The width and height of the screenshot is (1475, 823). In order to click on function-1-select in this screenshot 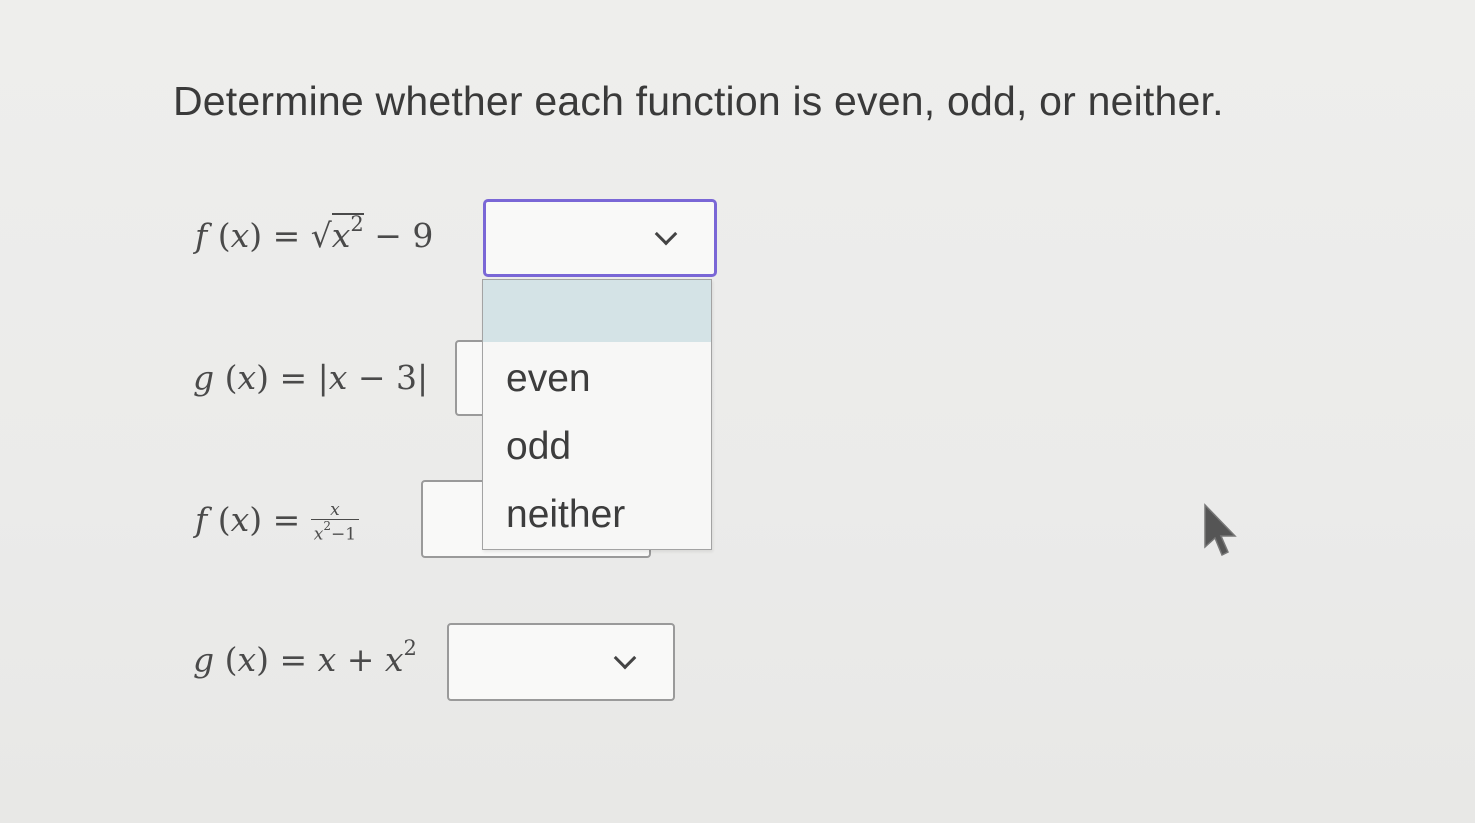, I will do `click(600, 238)`.